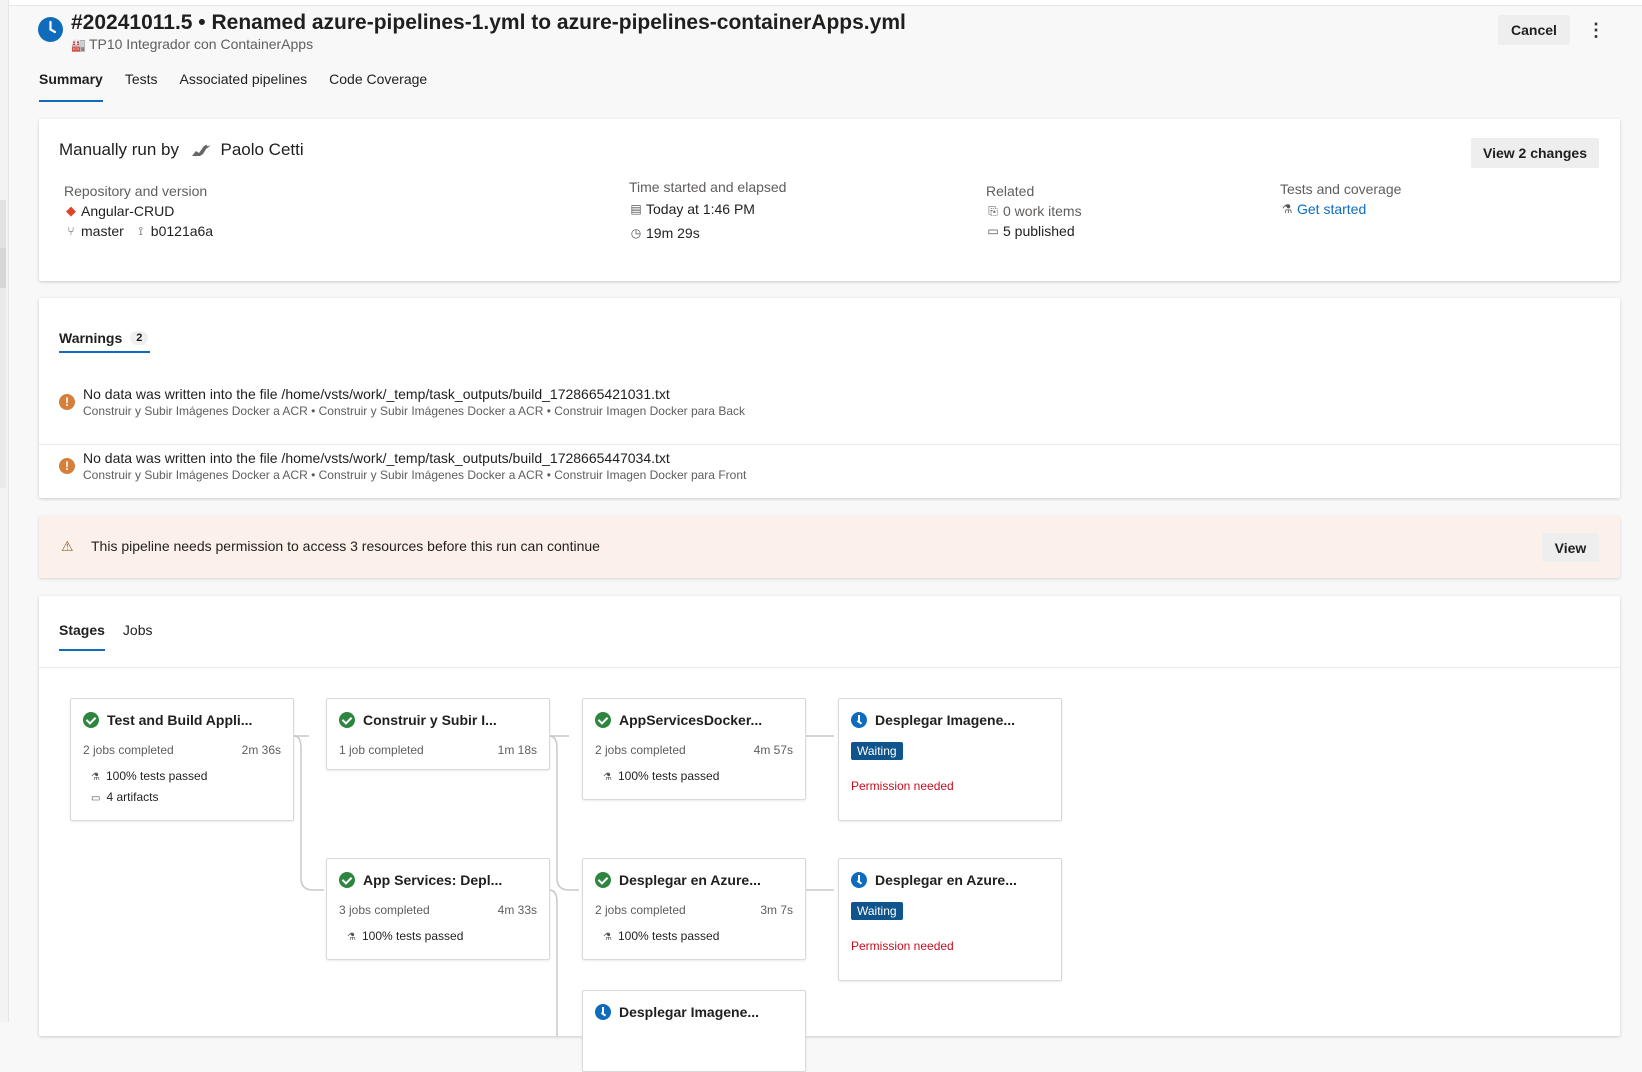  I want to click on top-border, so click(821, 3).